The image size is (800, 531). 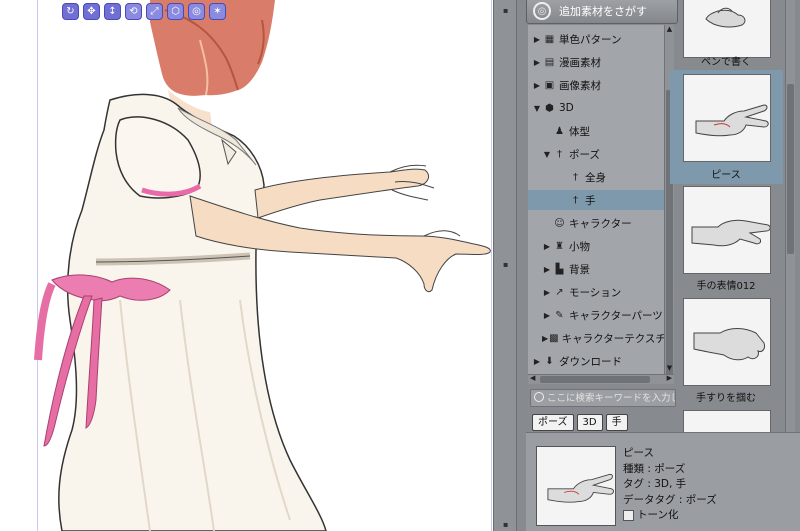 What do you see at coordinates (559, 315) in the screenshot?
I see `character-parts-icon: ✎` at bounding box center [559, 315].